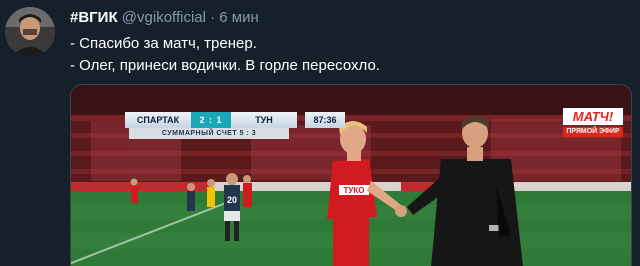 This screenshot has width=640, height=266. Describe the element at coordinates (163, 43) in the screenshot. I see `tweet-text-line-1: - Спасибо за матч, тренер.` at that location.